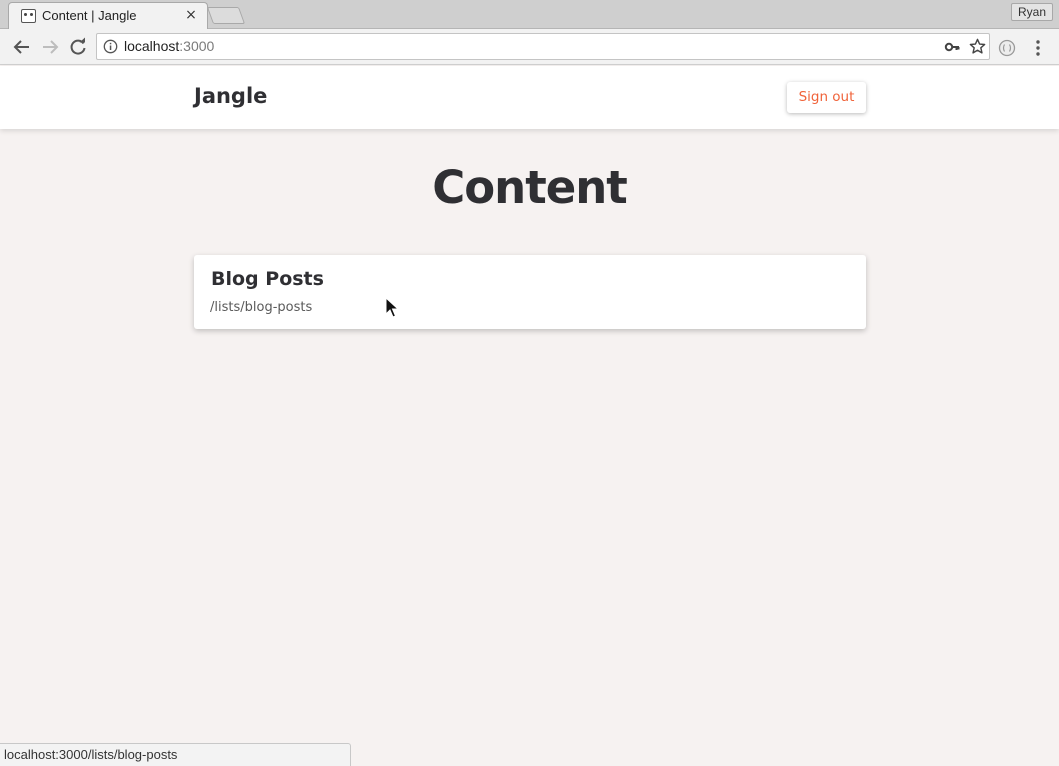  What do you see at coordinates (89, 15) in the screenshot?
I see `tab-title: Content | Jangle` at bounding box center [89, 15].